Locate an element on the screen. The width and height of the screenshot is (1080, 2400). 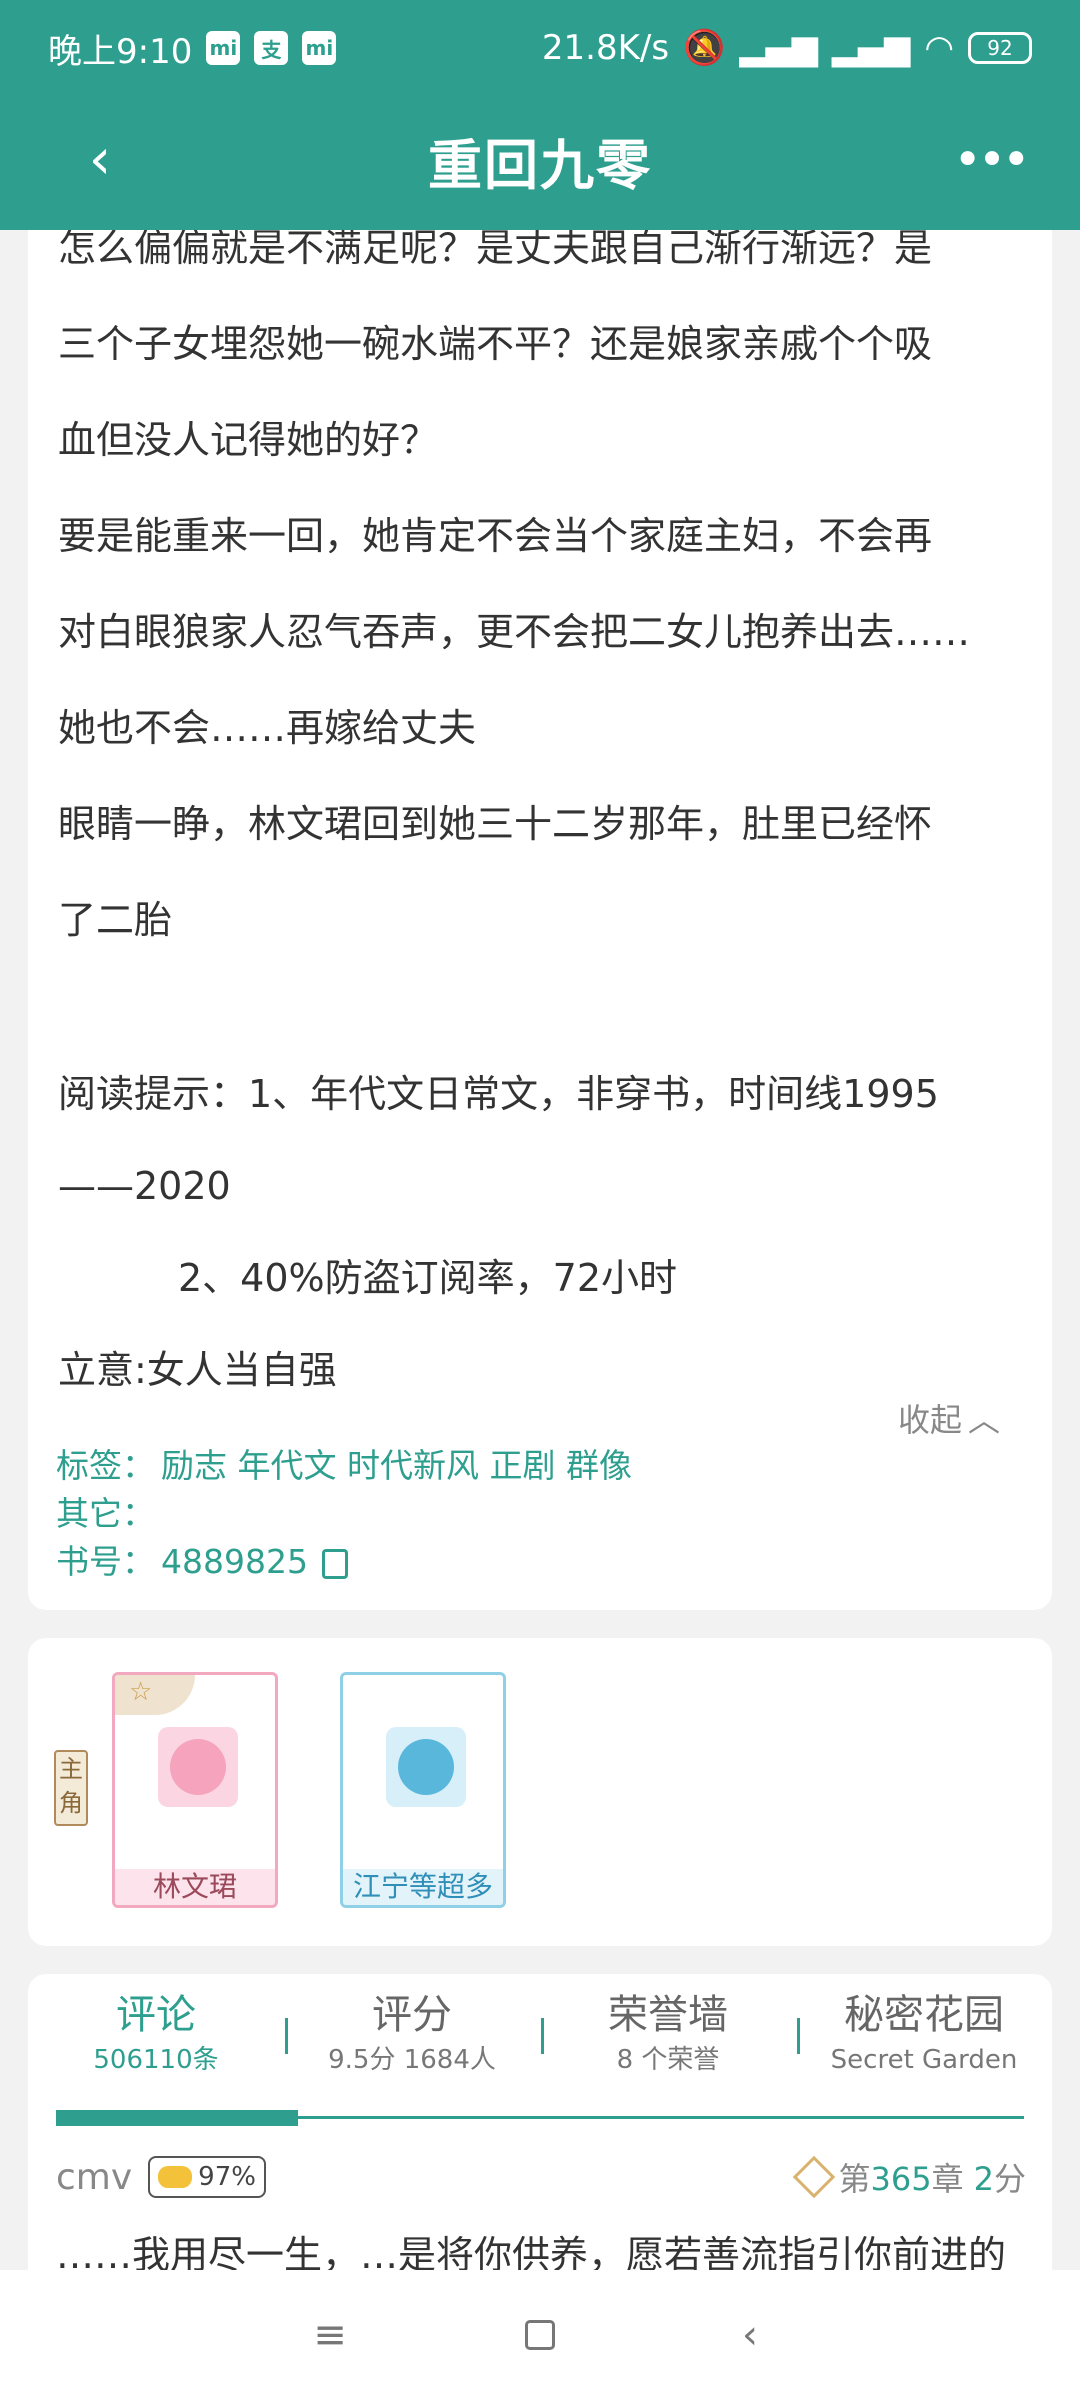
system-nav-bar: ≡ ‹ is located at coordinates (540, 2335).